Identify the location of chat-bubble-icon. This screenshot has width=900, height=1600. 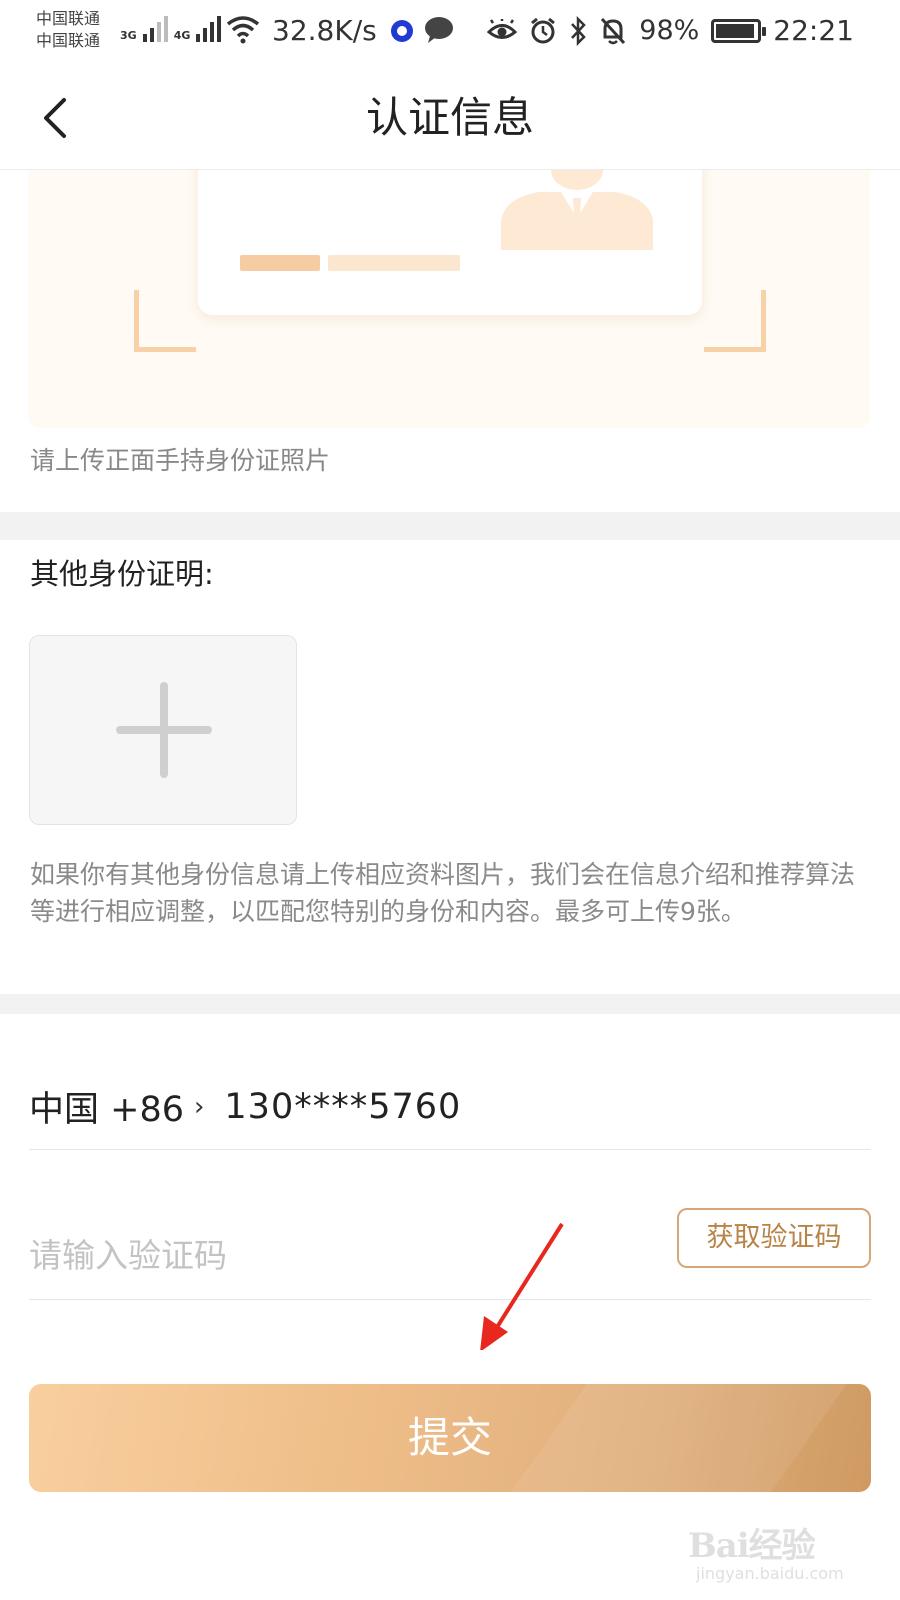
(439, 30).